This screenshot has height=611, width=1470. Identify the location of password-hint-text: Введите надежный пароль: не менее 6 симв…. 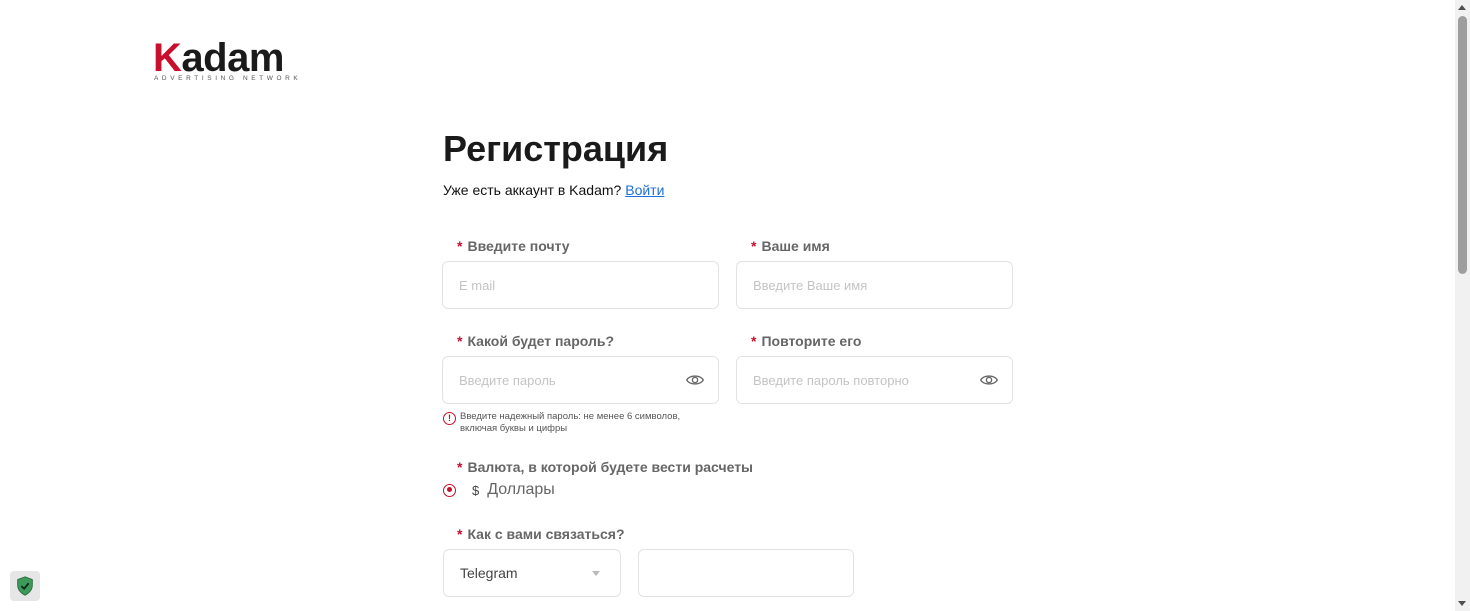
(570, 422).